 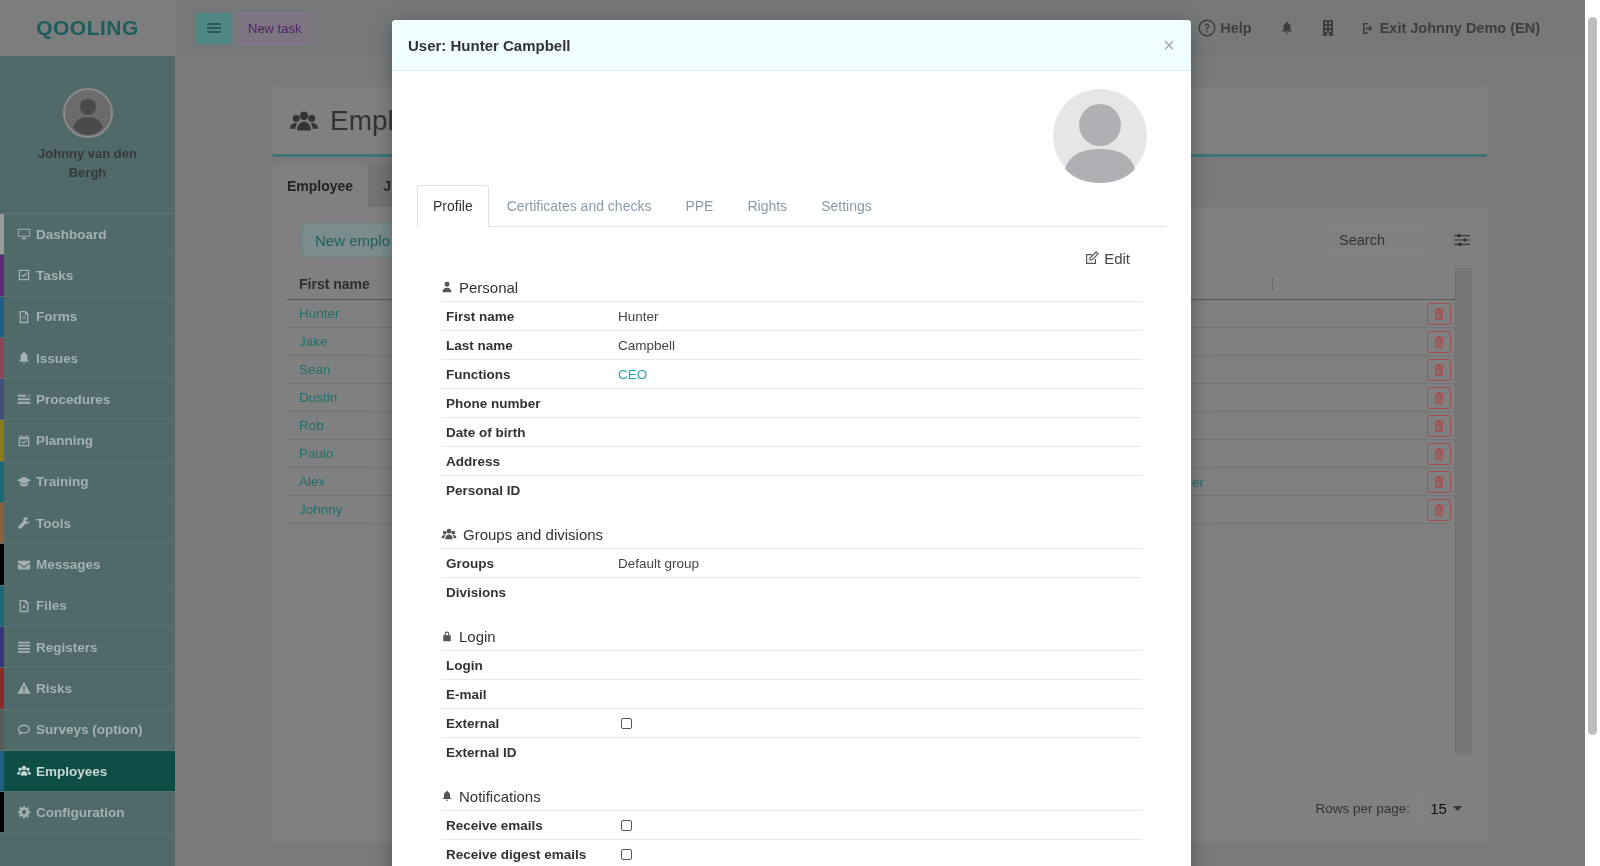 What do you see at coordinates (87, 647) in the screenshot?
I see `sidebar-item: Registers` at bounding box center [87, 647].